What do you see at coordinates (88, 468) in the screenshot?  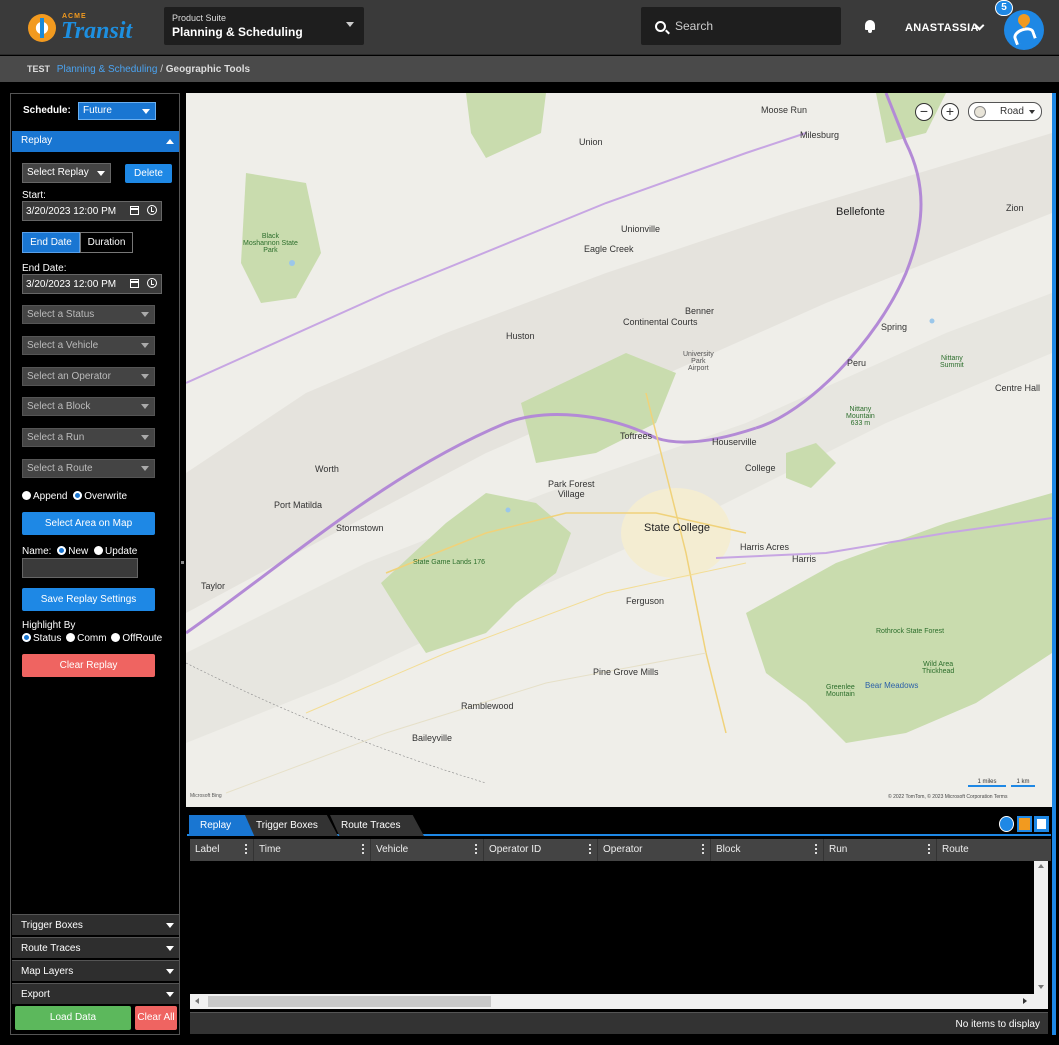 I see `route-filter-select: Select a Route` at bounding box center [88, 468].